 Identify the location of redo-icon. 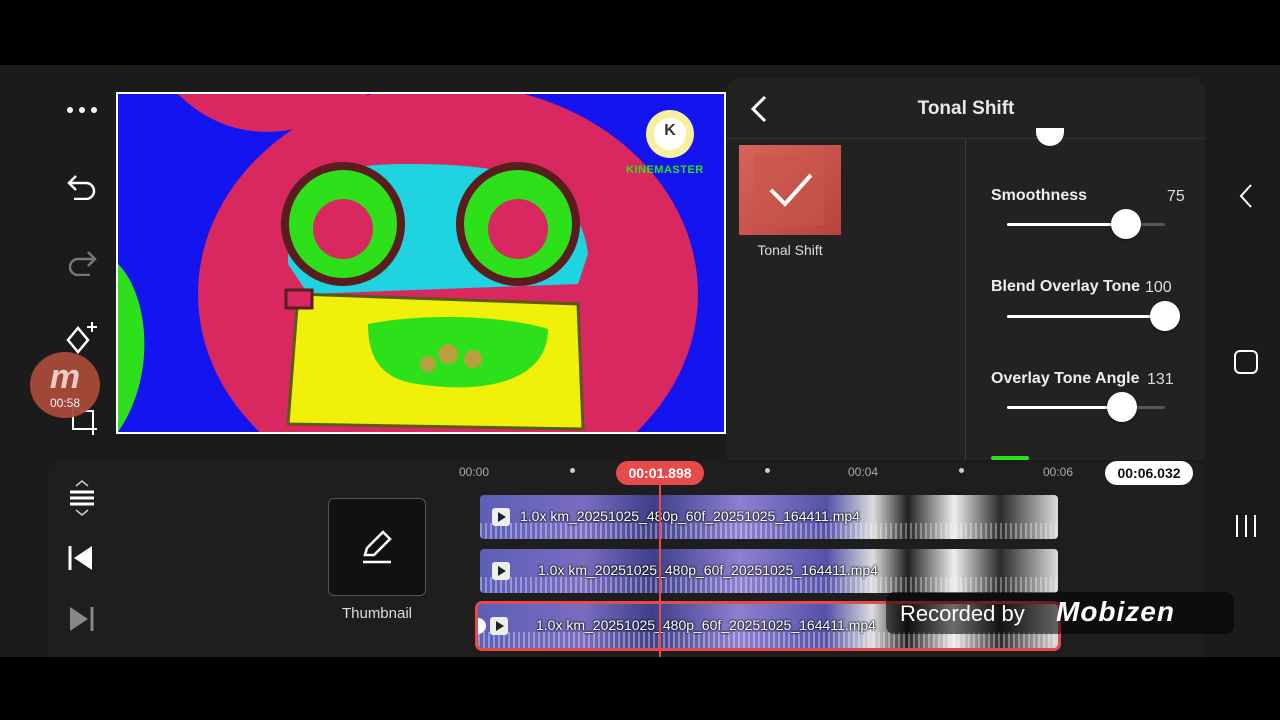
(82, 262).